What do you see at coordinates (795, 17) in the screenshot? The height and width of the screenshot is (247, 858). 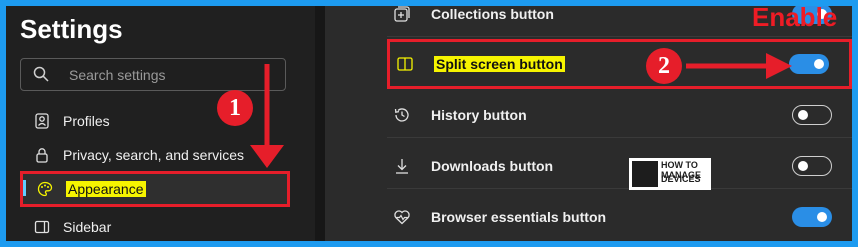 I see `enable-annotation: Enable` at bounding box center [795, 17].